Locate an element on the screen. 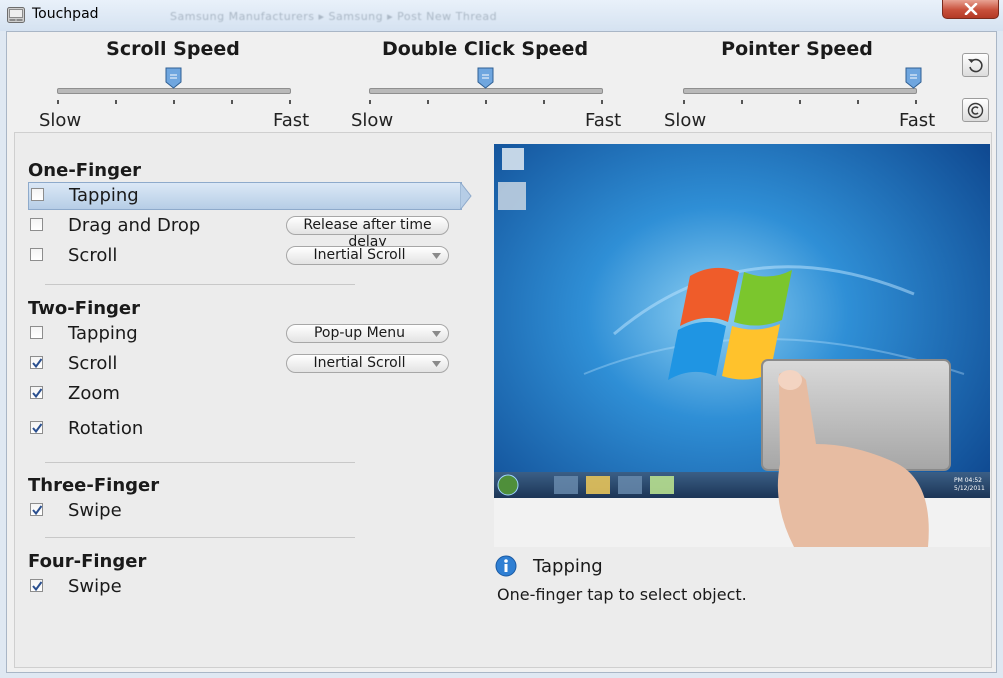  two-finger-heading: Two-Finger is located at coordinates (84, 308).